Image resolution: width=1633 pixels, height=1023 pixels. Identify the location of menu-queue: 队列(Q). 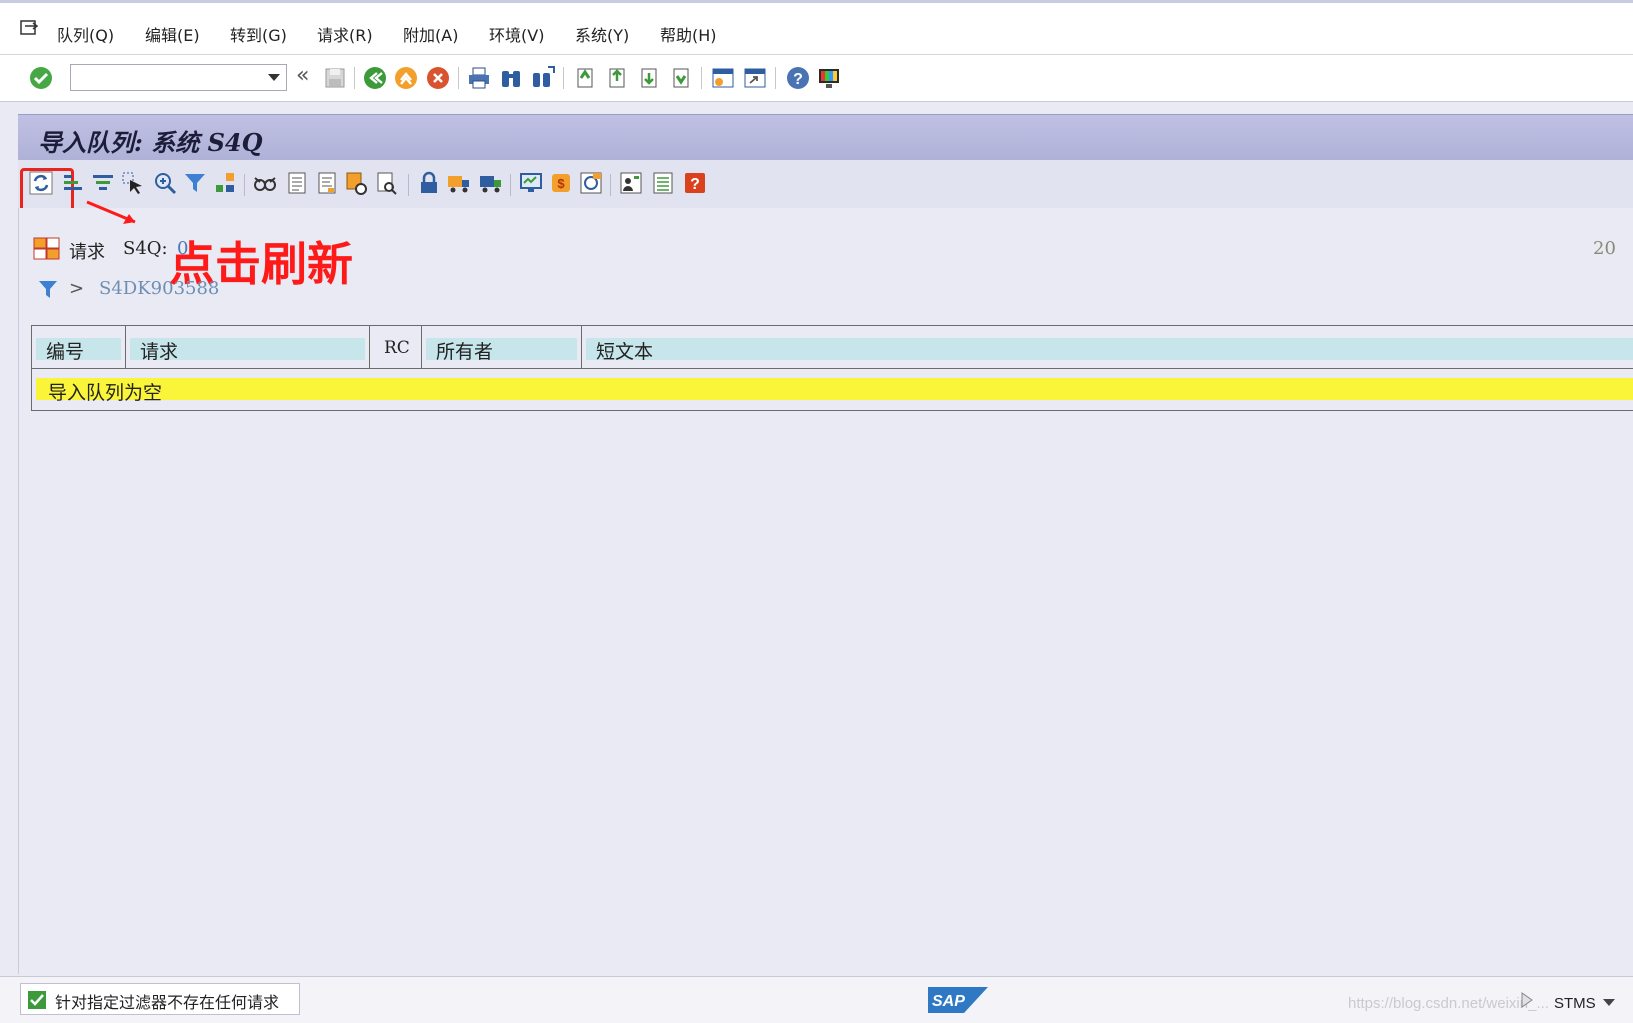
(85, 34).